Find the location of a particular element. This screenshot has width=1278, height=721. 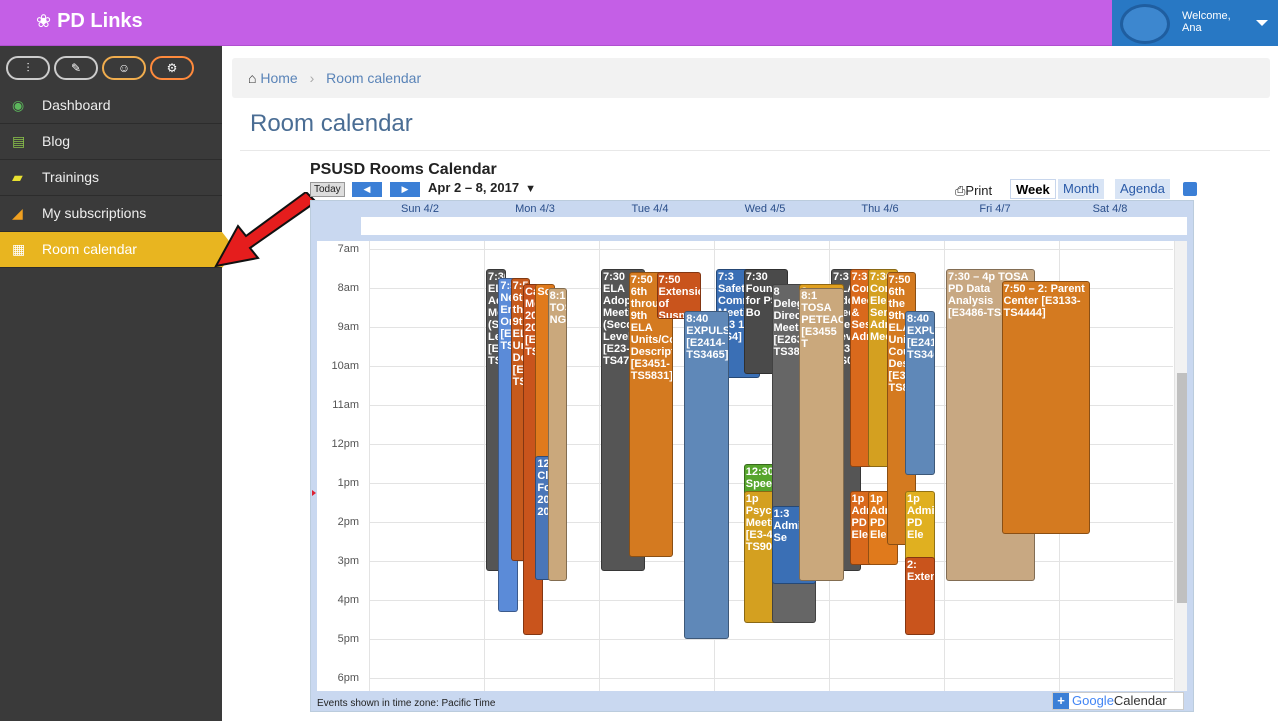

calendar-event: 8:40 EXPULSIONS [E2414-TS3465] is located at coordinates (706, 475).